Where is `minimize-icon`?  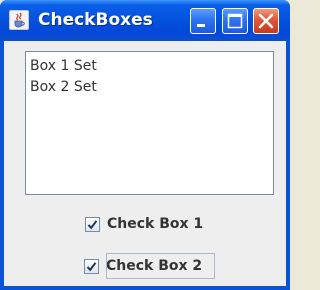 minimize-icon is located at coordinates (201, 25).